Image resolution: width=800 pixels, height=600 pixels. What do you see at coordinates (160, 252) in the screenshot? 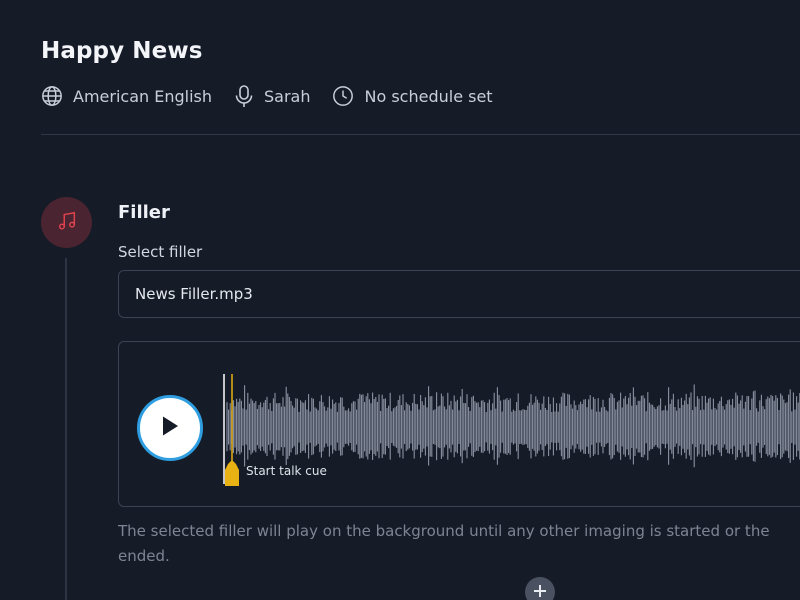
I see `select-filler-label: Select filler` at bounding box center [160, 252].